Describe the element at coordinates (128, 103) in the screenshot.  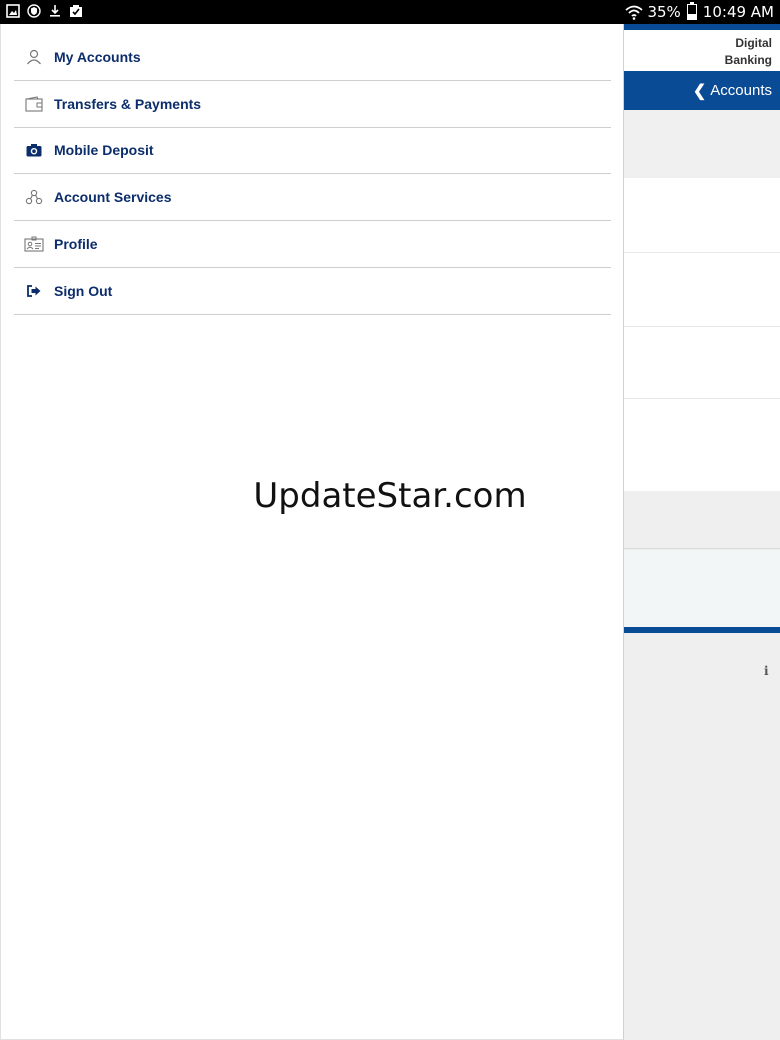
I see `menu-item-label: Transfers & Payments` at that location.